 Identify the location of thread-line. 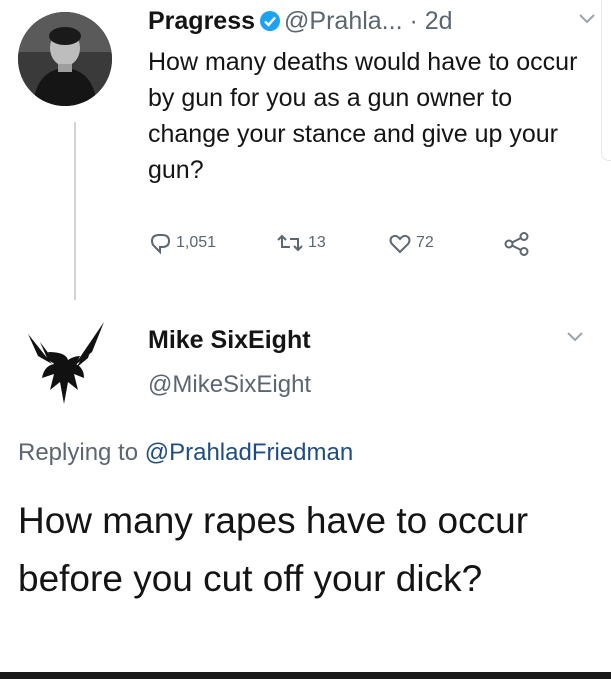
(75, 211).